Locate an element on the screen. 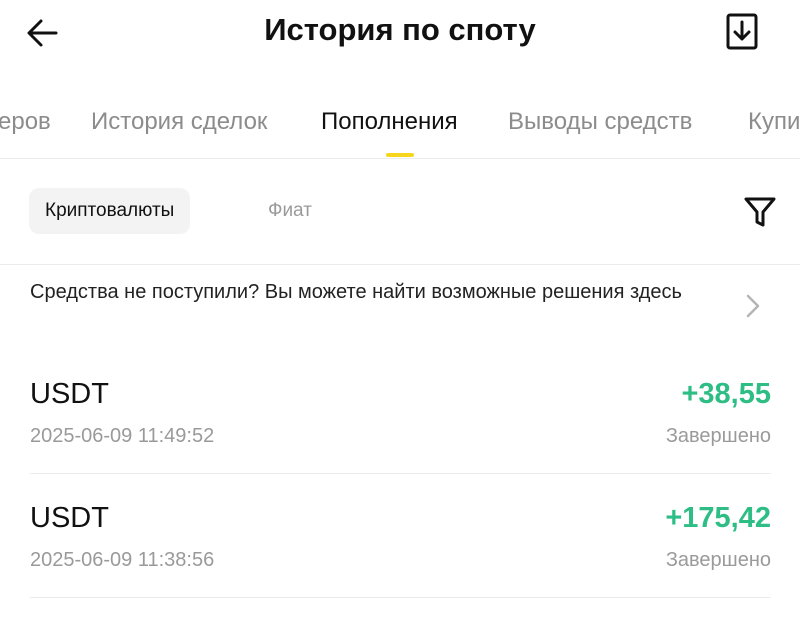  tab-withdrawals: Выводы средств is located at coordinates (600, 122).